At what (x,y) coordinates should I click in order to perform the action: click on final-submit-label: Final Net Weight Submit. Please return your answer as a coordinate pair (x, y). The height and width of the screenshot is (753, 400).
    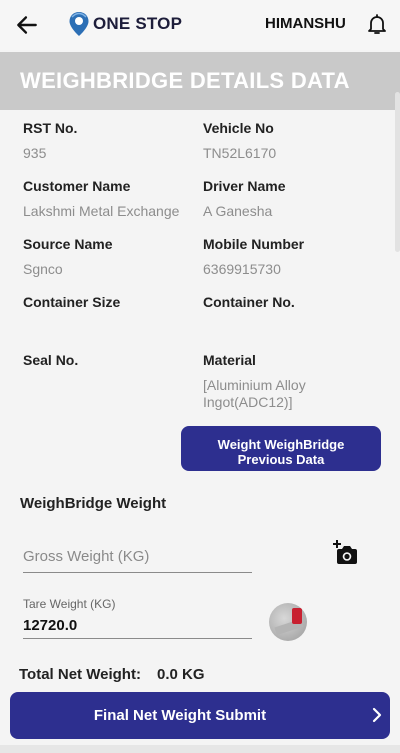
    Looking at the image, I should click on (180, 715).